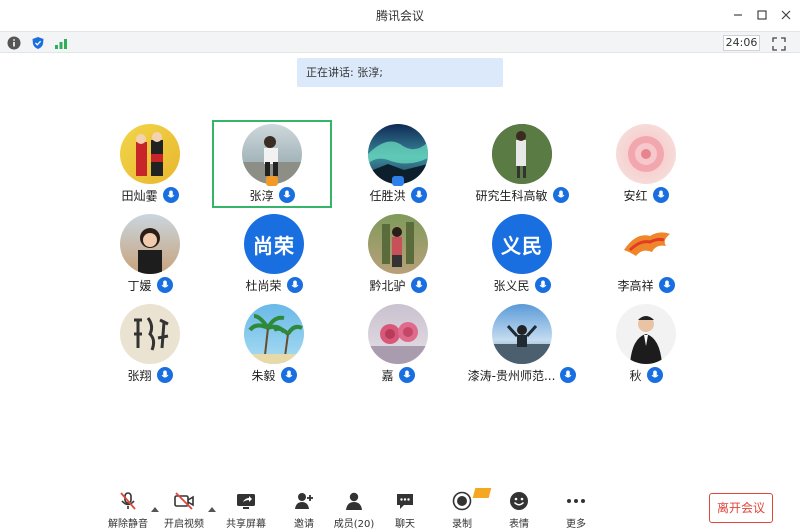  I want to click on record-button: 录制, so click(462, 510).